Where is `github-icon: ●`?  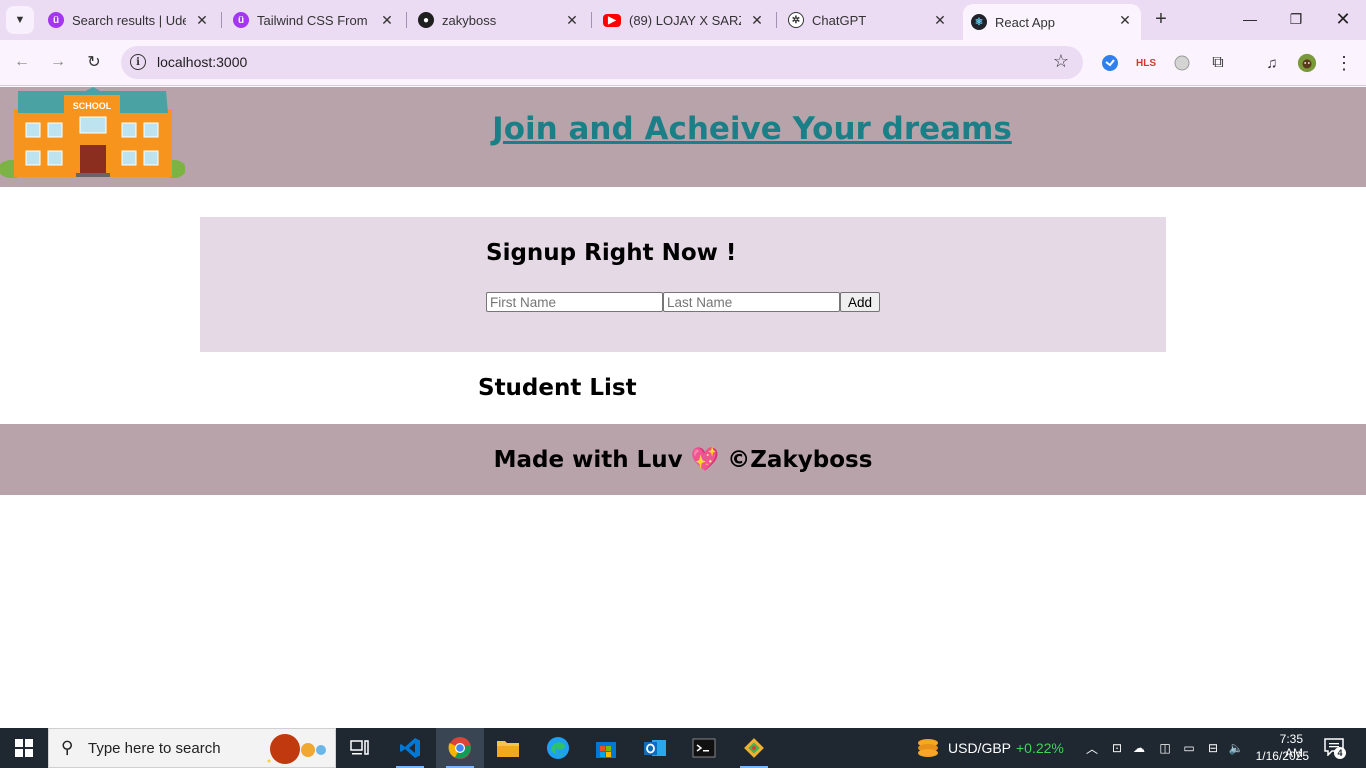
github-icon: ● is located at coordinates (426, 20).